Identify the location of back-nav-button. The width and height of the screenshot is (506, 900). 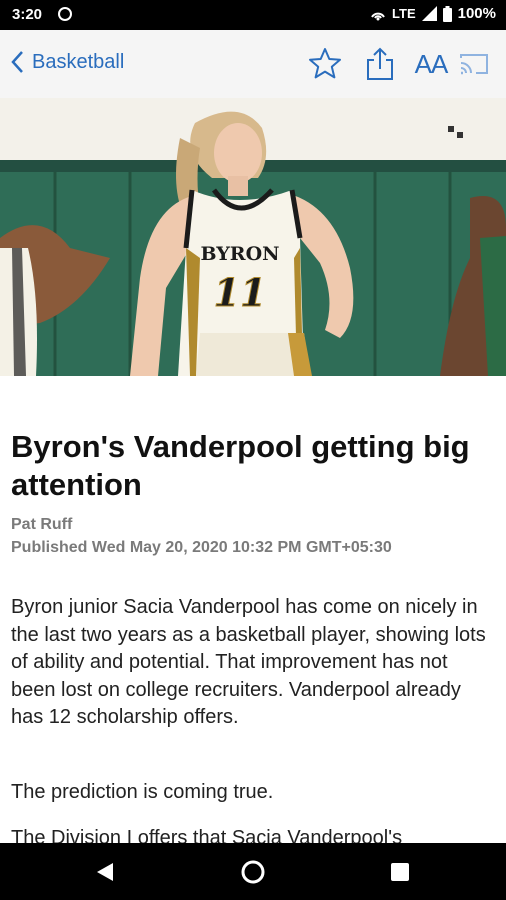
(105, 872).